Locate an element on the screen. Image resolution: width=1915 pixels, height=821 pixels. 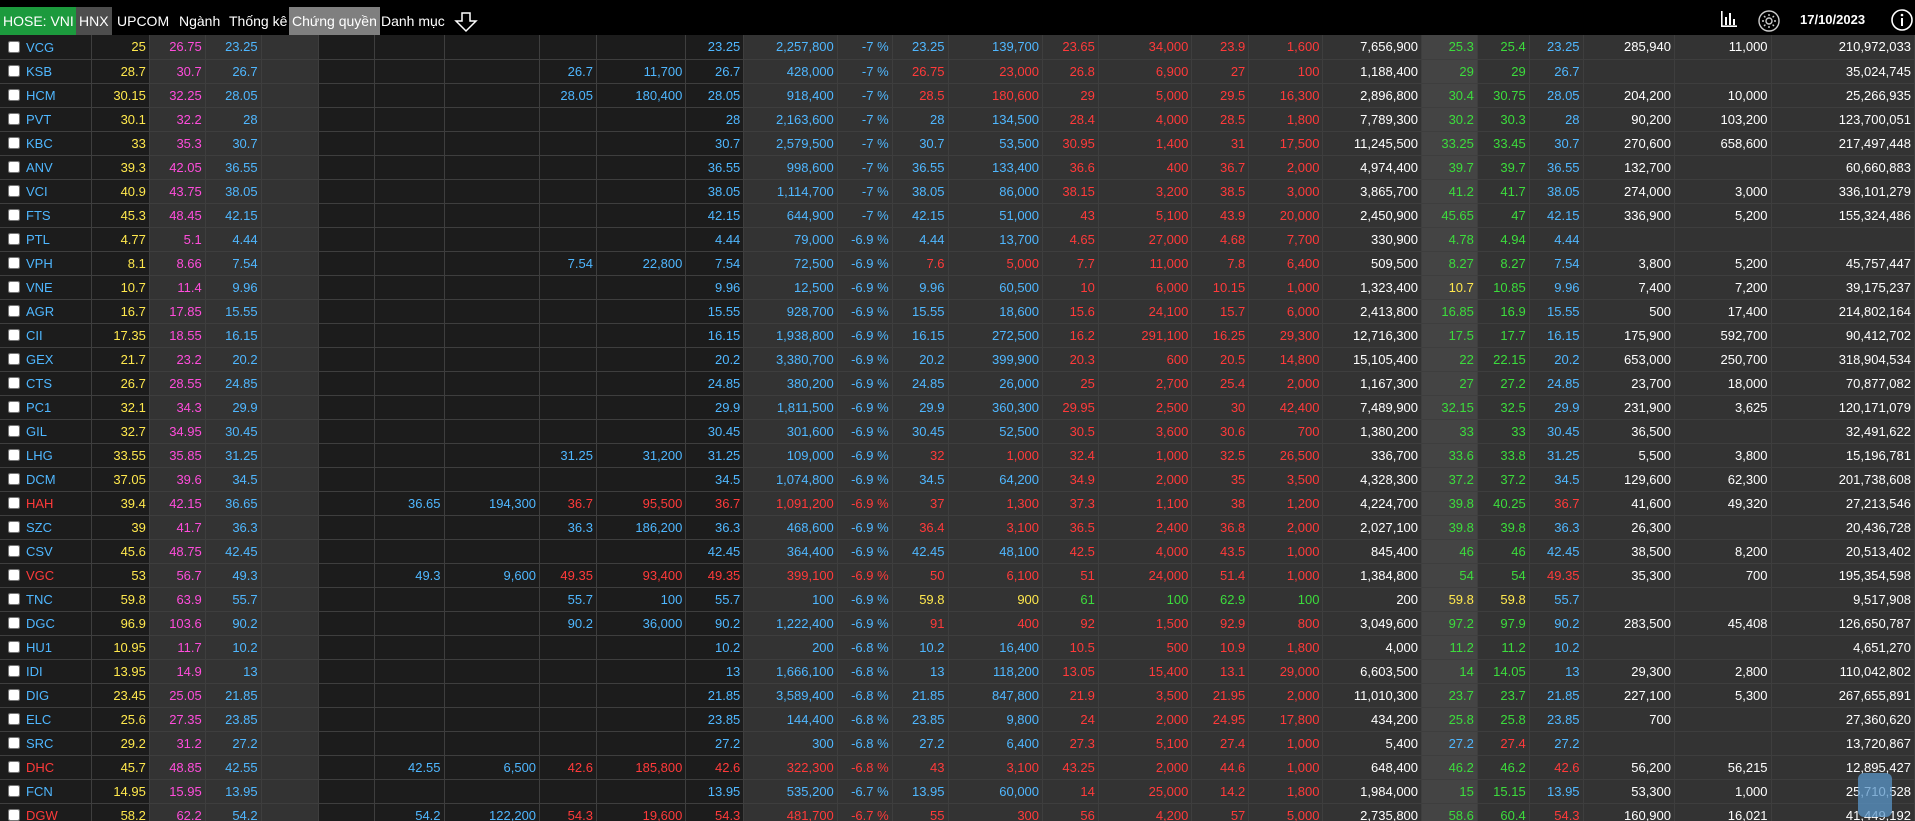
symbol-cell: LHG is located at coordinates (46, 455).